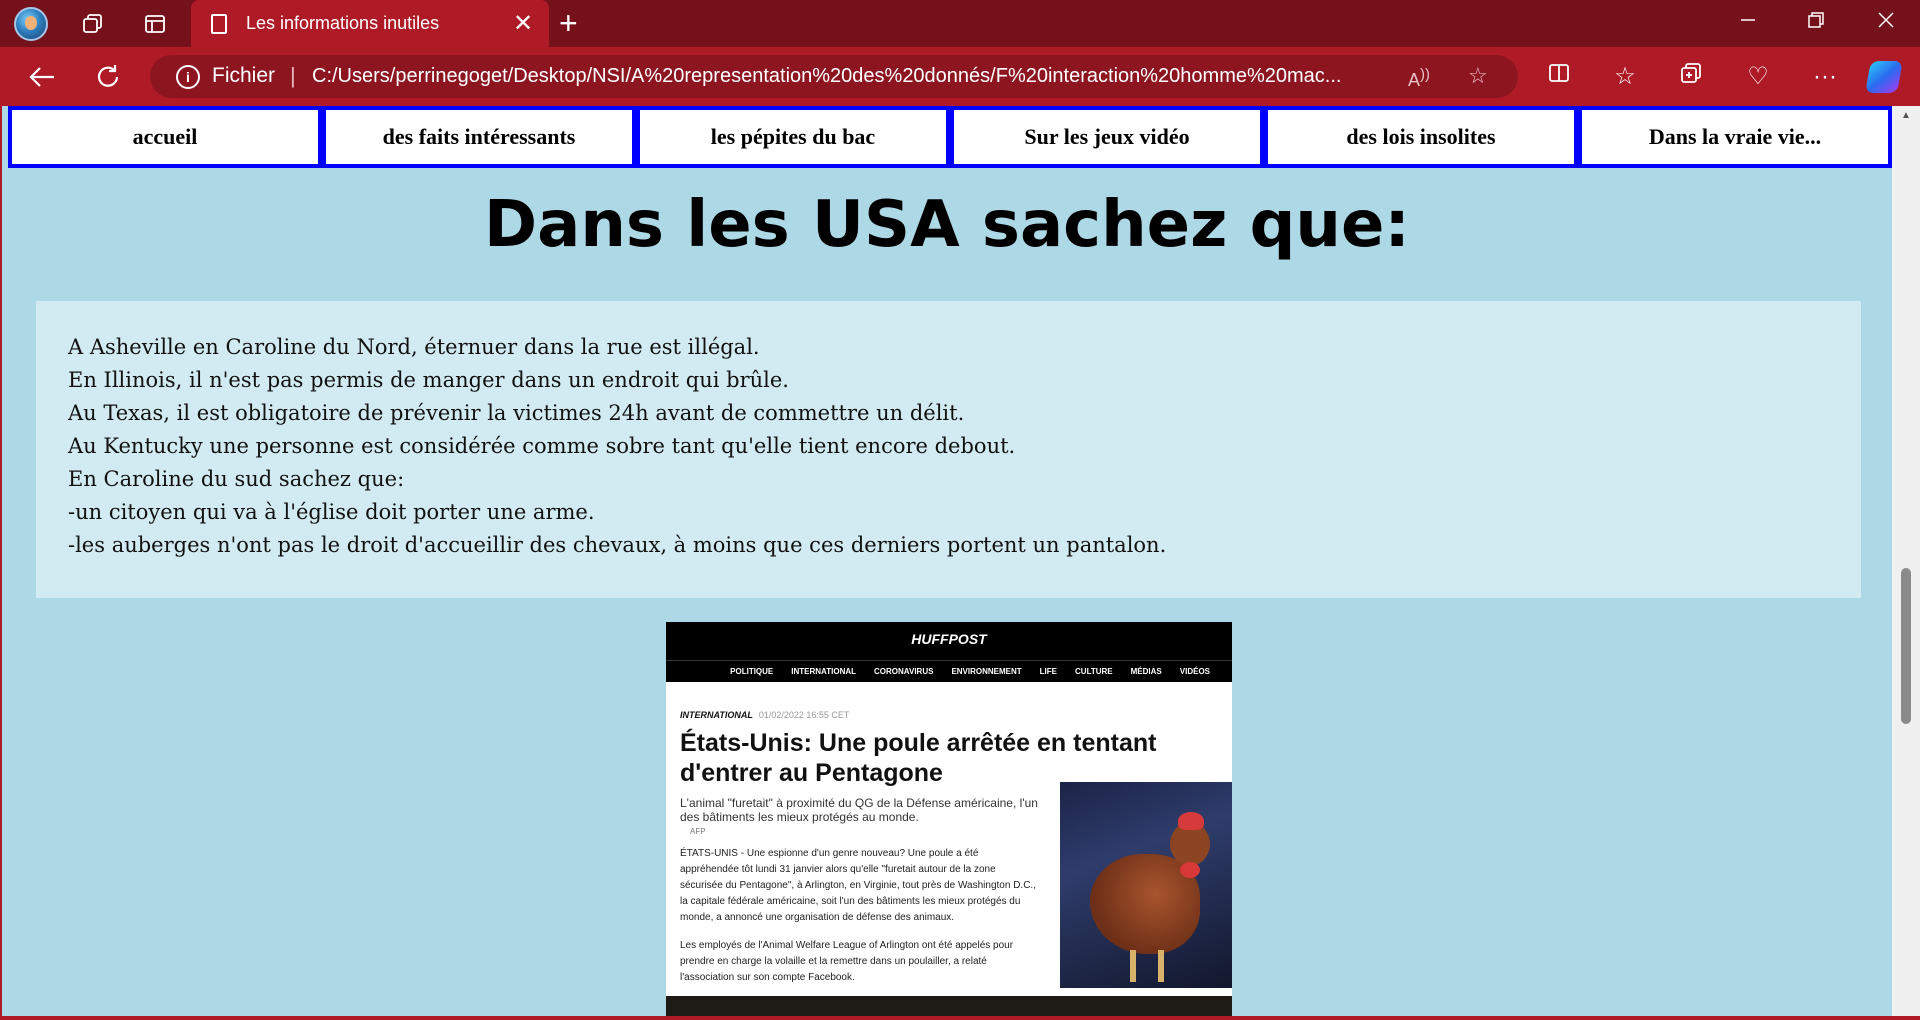  What do you see at coordinates (1816, 23) in the screenshot?
I see `restore-button` at bounding box center [1816, 23].